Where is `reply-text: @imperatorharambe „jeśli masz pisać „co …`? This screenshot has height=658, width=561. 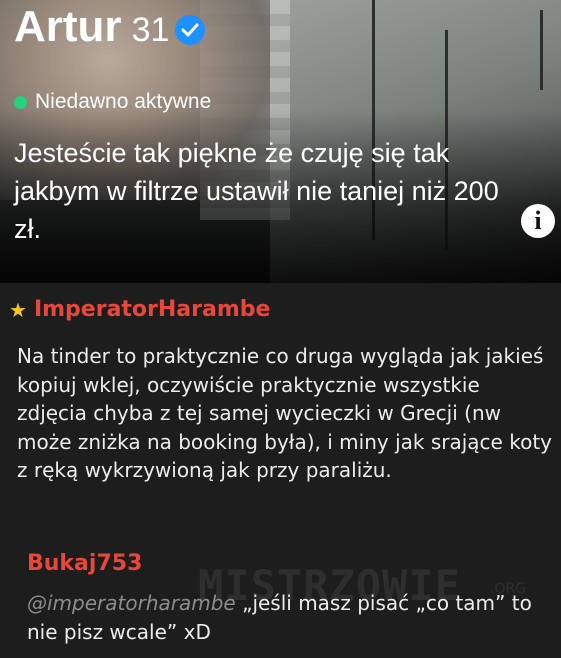 reply-text: @imperatorharambe „jeśli masz pisać „co … is located at coordinates (287, 618).